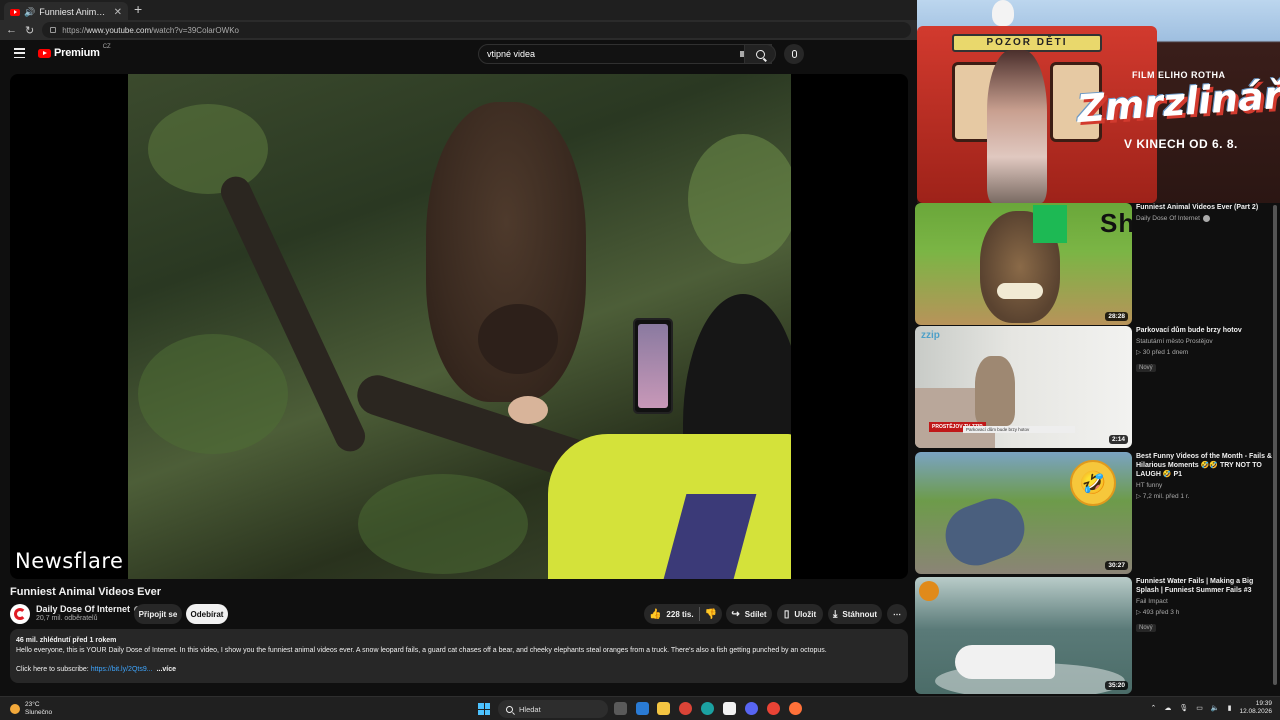 This screenshot has height=720, width=1280. I want to click on youtube-favicon-icon, so click(15, 12).